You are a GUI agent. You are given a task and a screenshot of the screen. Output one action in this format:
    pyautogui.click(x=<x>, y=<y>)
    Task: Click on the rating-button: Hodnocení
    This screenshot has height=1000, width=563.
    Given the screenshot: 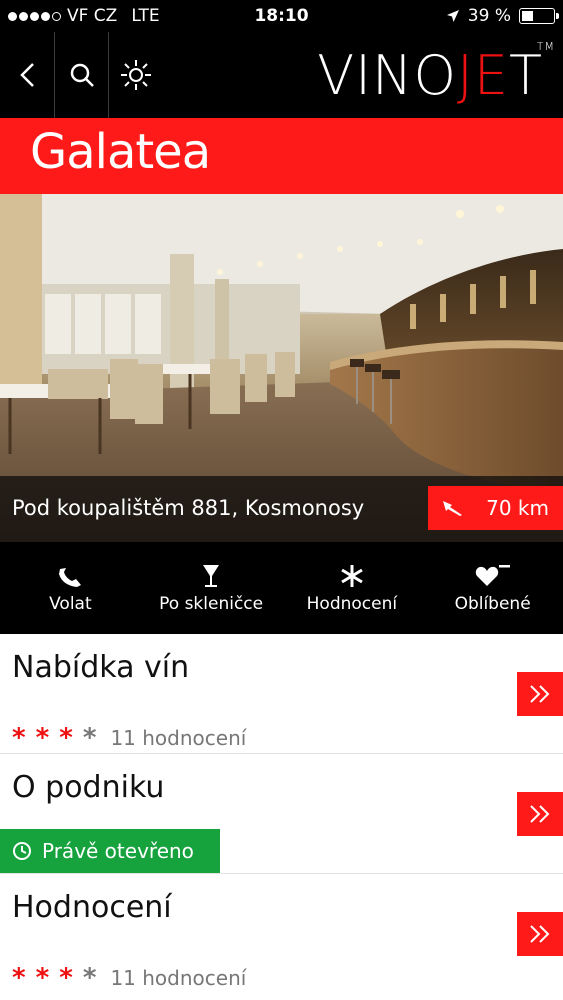 What is the action you would take?
    pyautogui.click(x=352, y=588)
    